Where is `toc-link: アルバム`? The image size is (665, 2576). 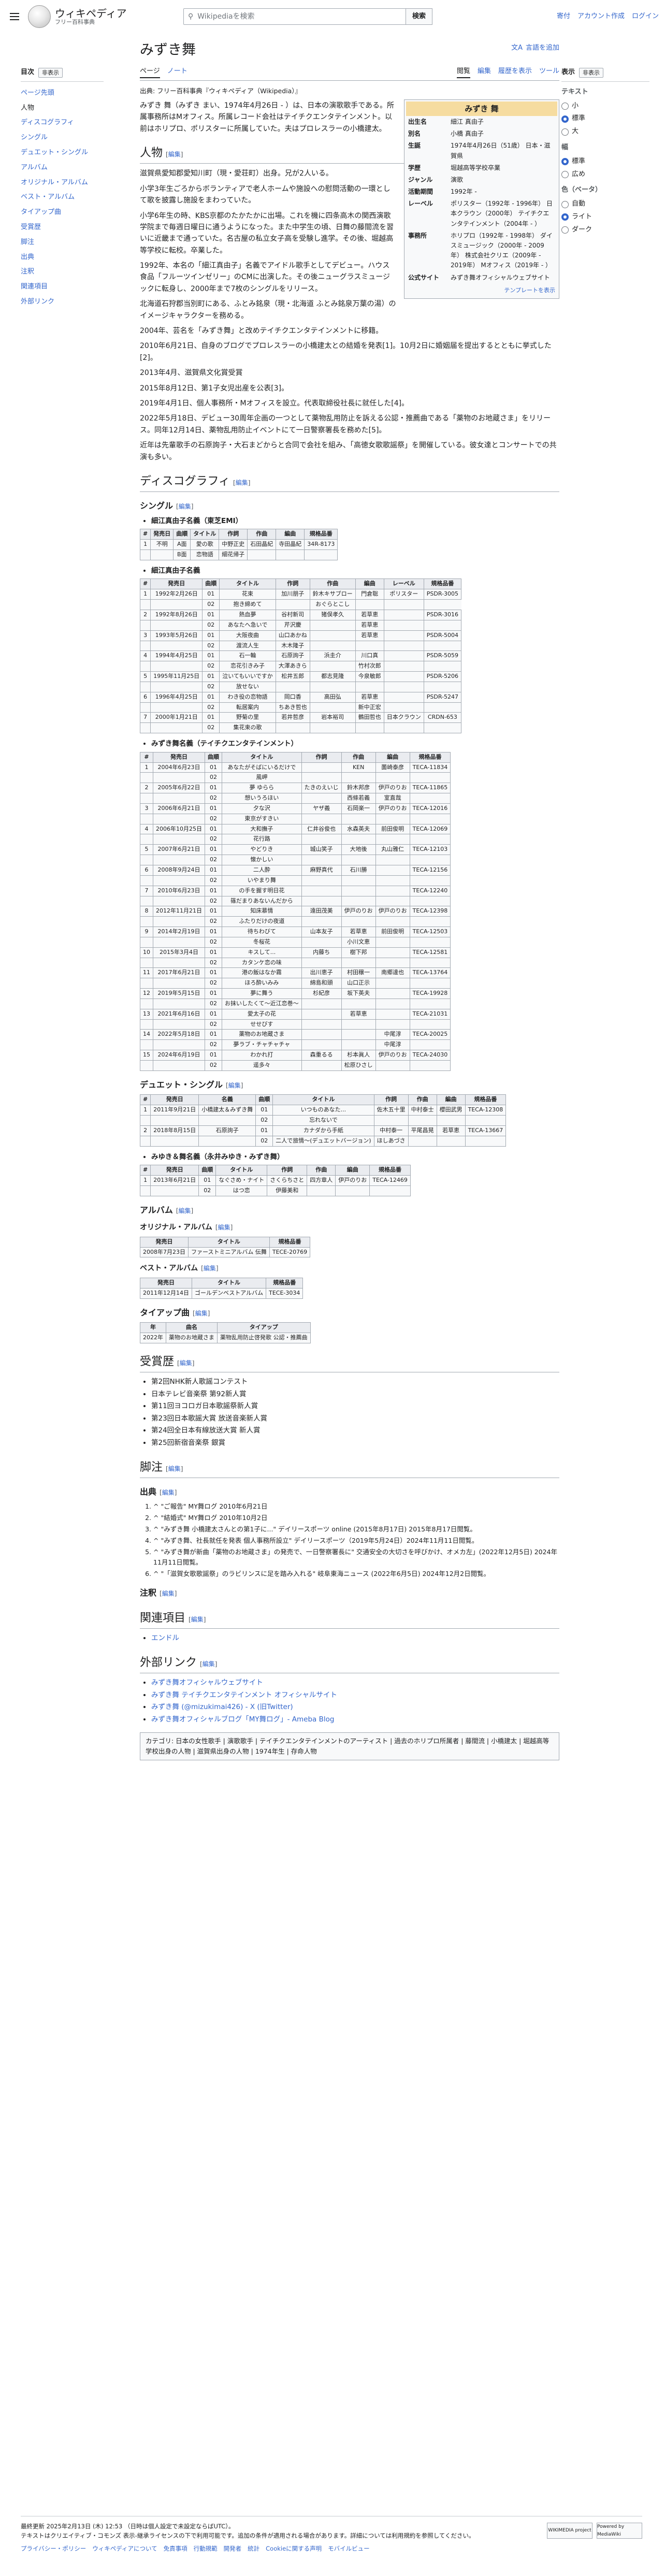
toc-link: アルバム is located at coordinates (34, 167).